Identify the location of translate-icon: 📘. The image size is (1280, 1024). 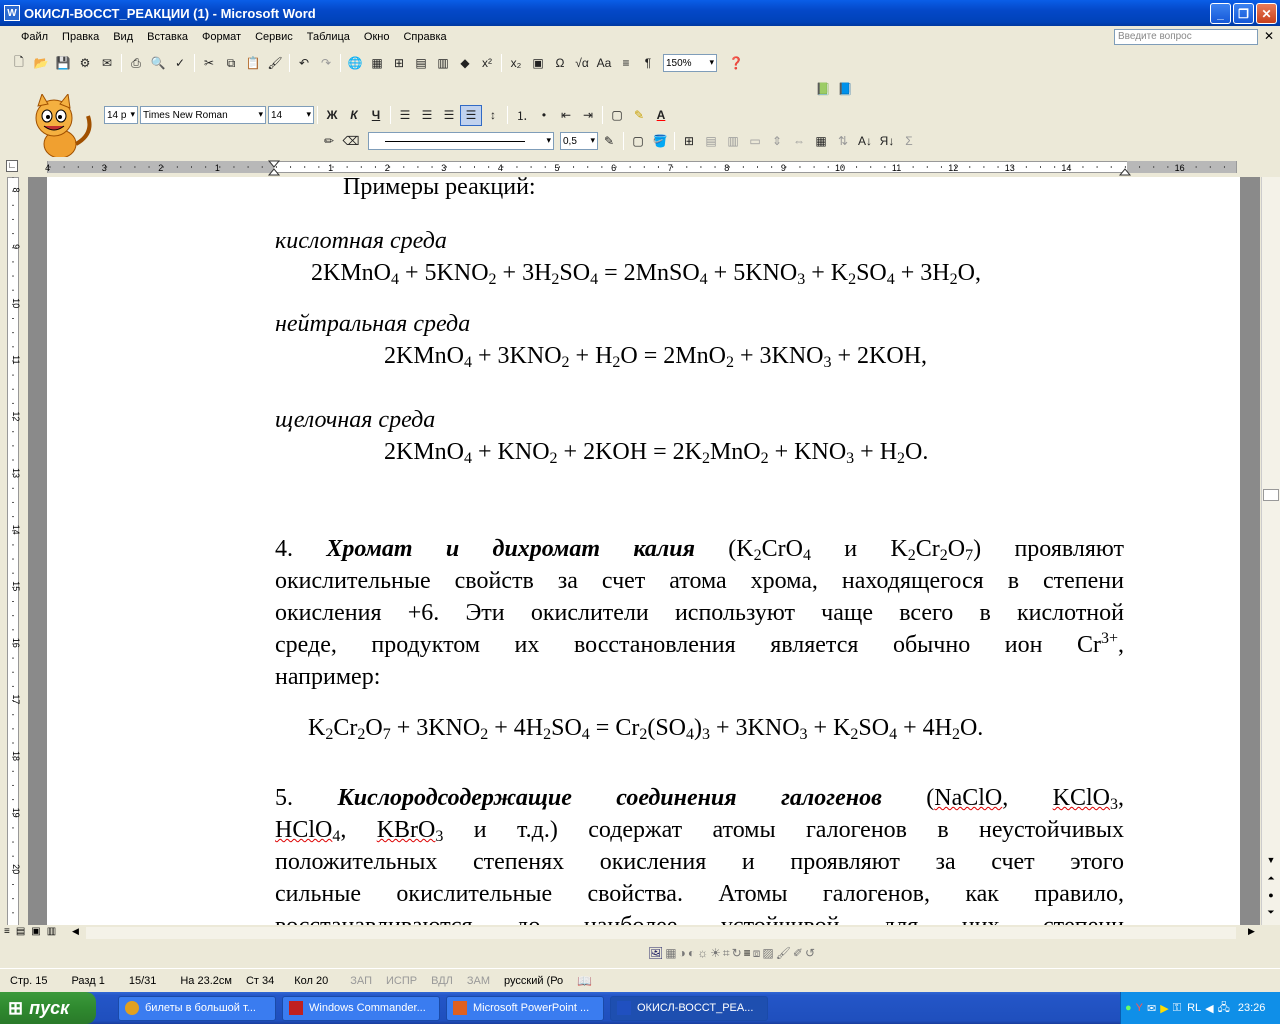
(845, 89).